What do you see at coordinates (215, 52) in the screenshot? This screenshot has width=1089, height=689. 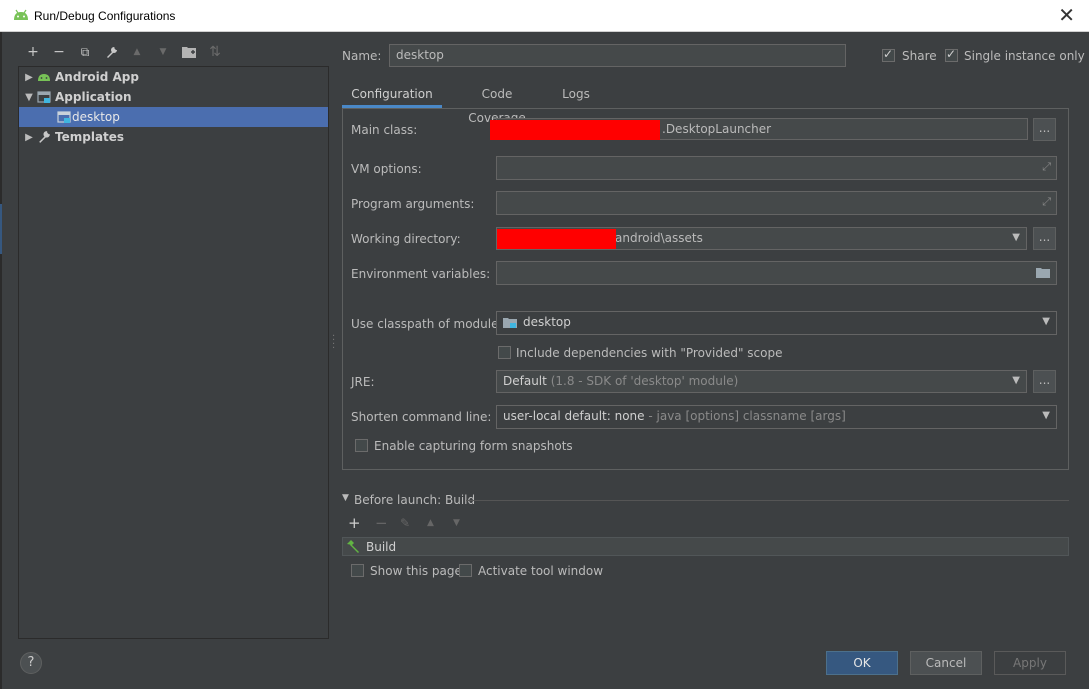 I see `sort-icon: ⇅` at bounding box center [215, 52].